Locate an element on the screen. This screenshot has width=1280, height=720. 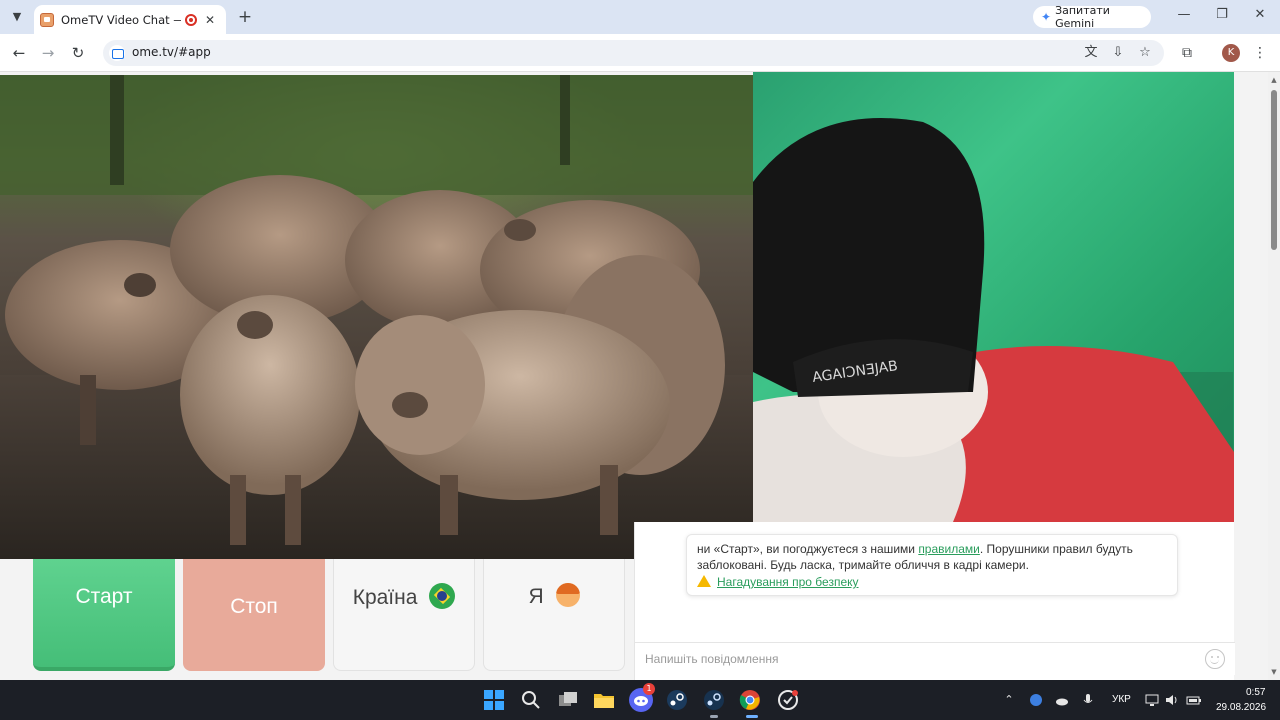
gemini-sparkle-icon: ✦ is located at coordinates (1046, 17).